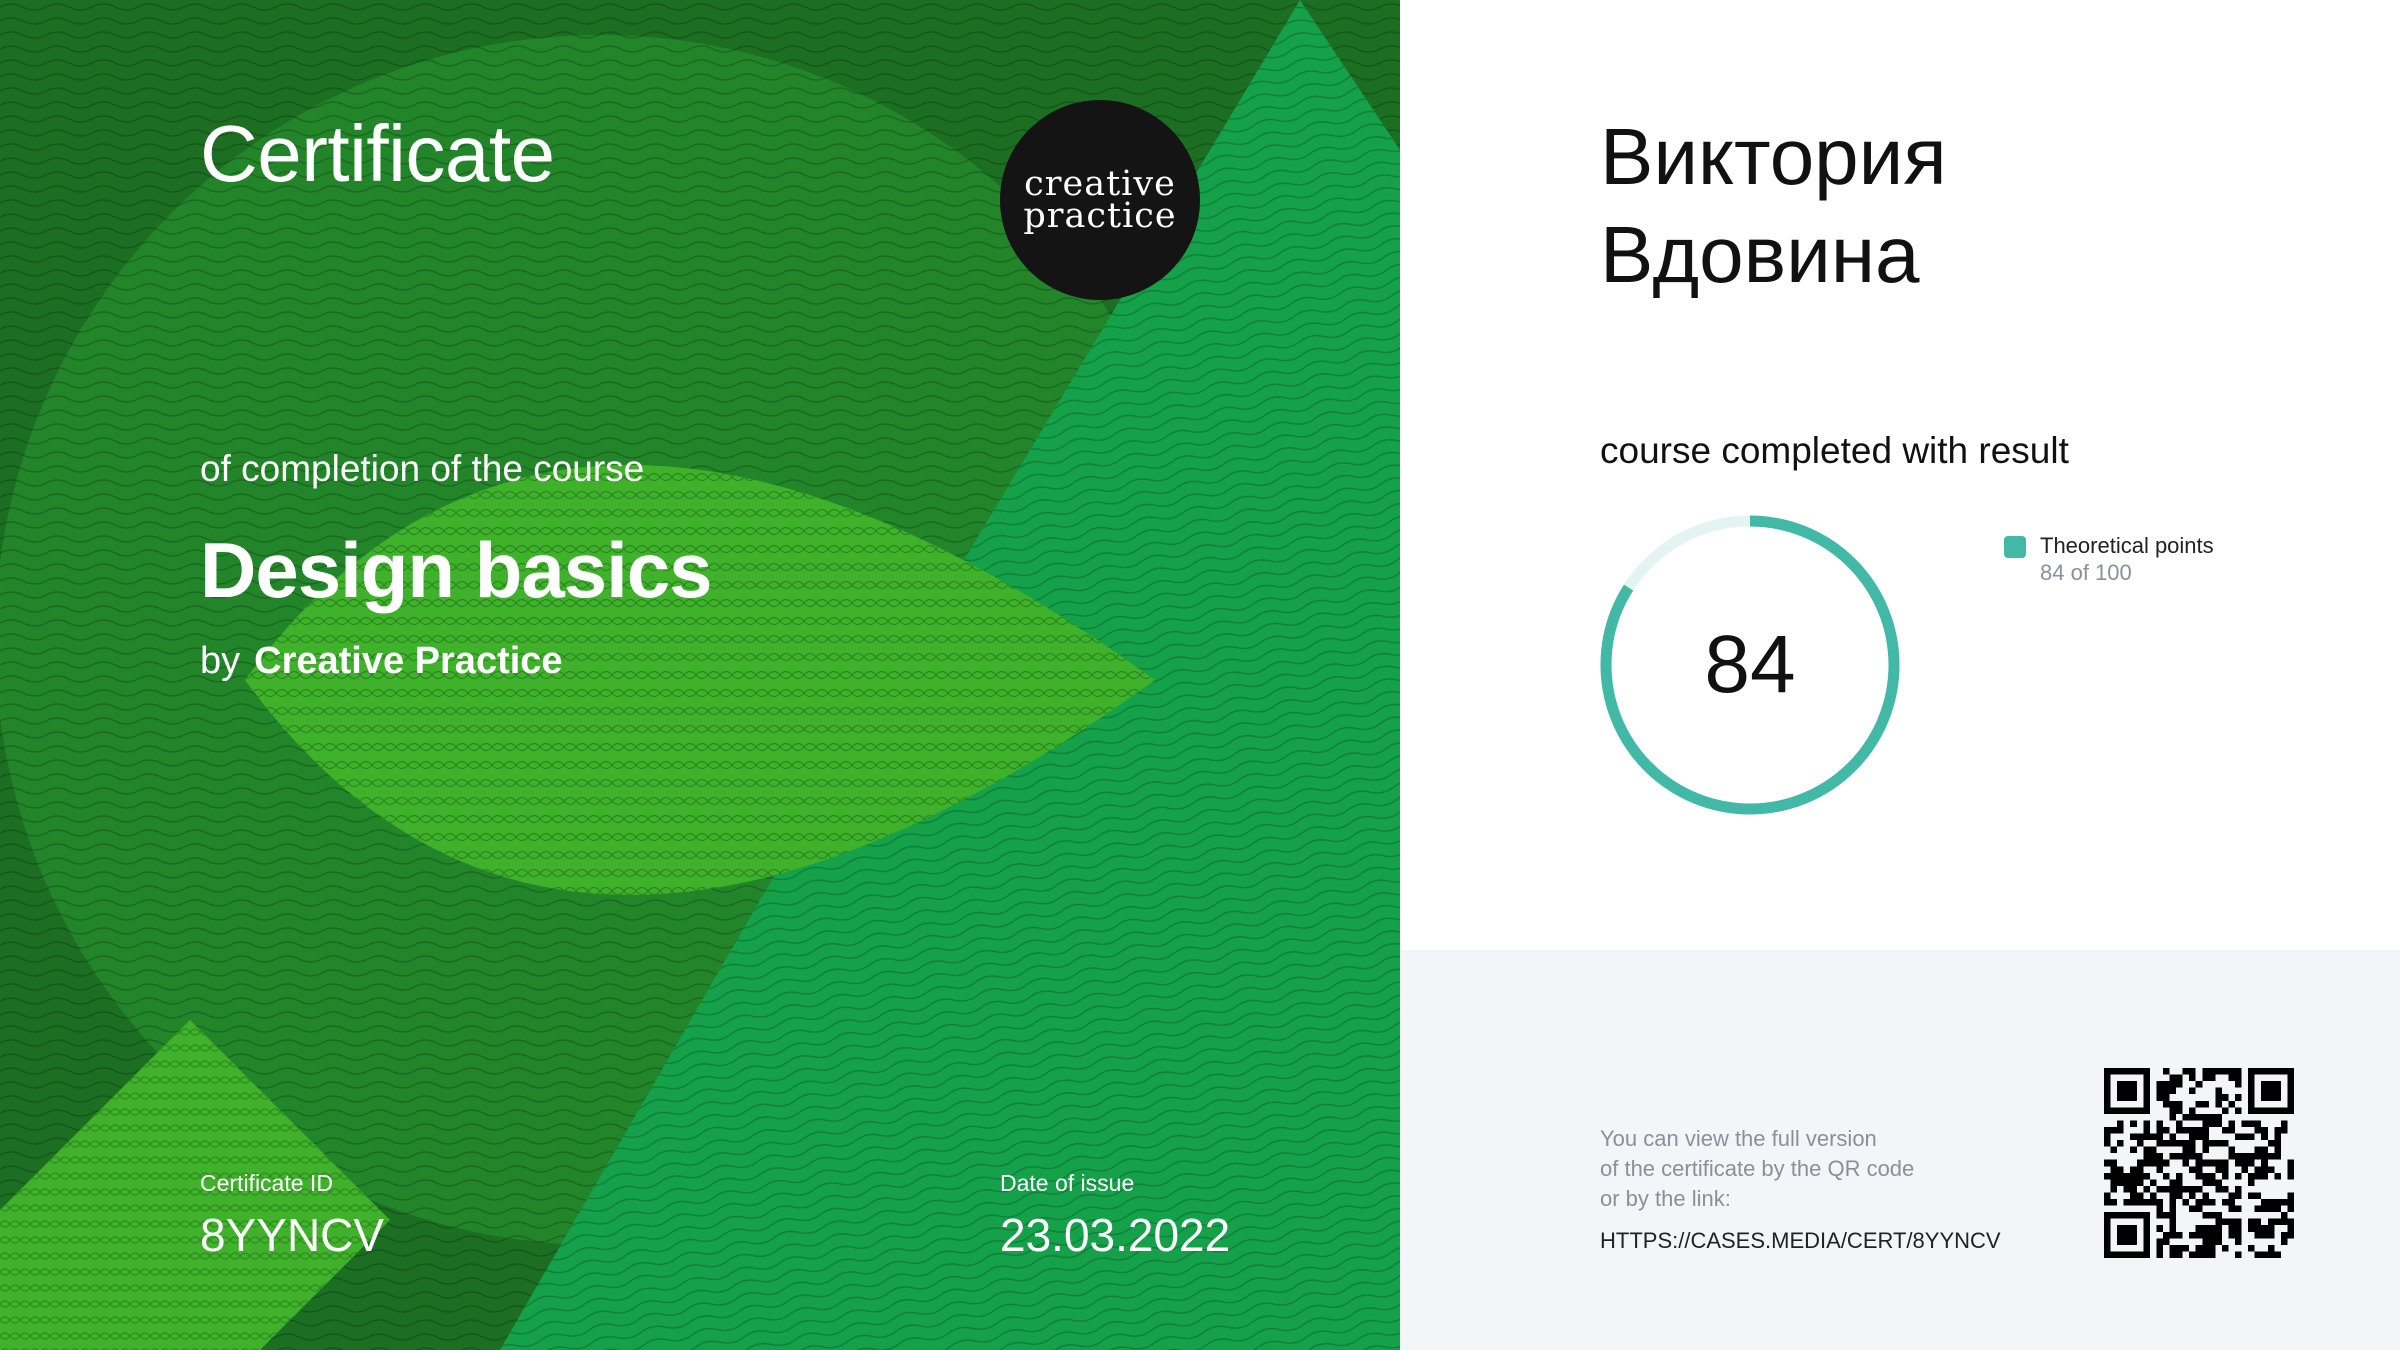  I want to click on recipient-first-name: Виктория, so click(1773, 156).